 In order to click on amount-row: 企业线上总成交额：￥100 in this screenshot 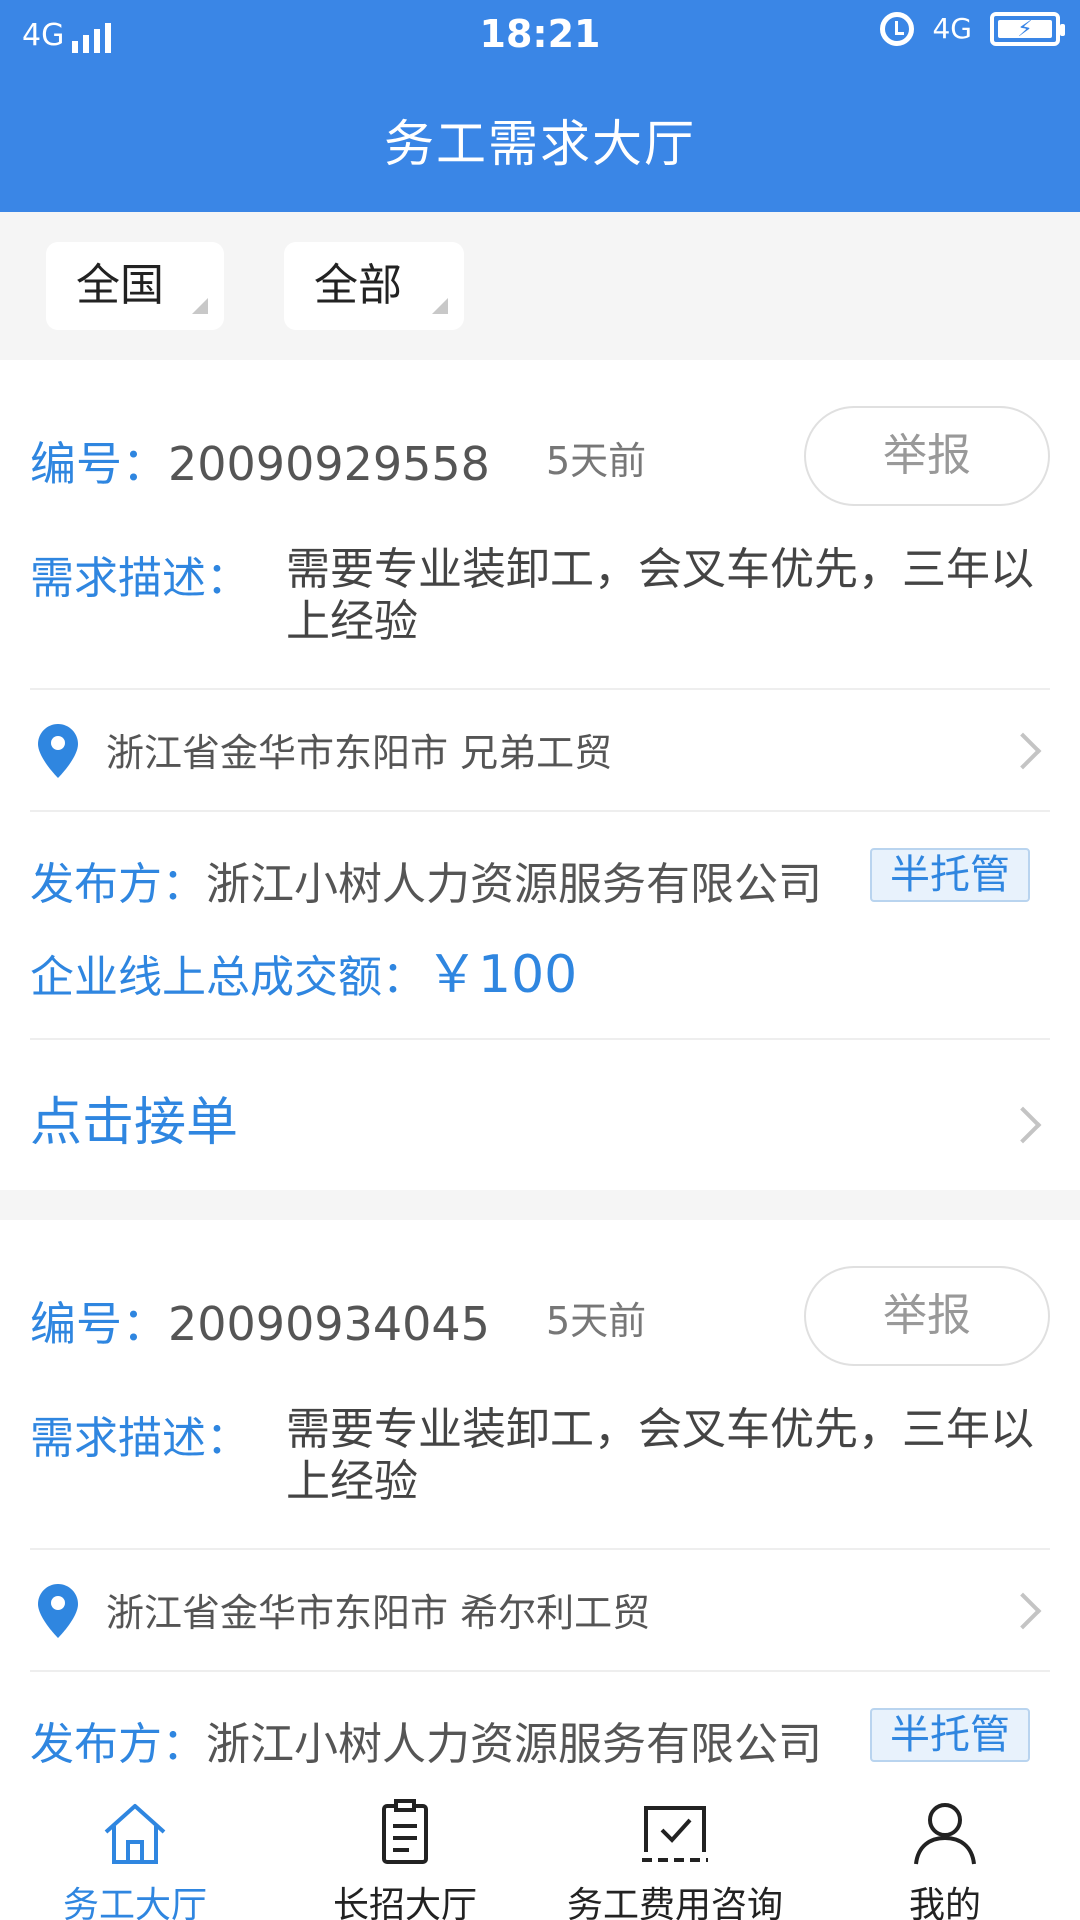, I will do `click(303, 969)`.